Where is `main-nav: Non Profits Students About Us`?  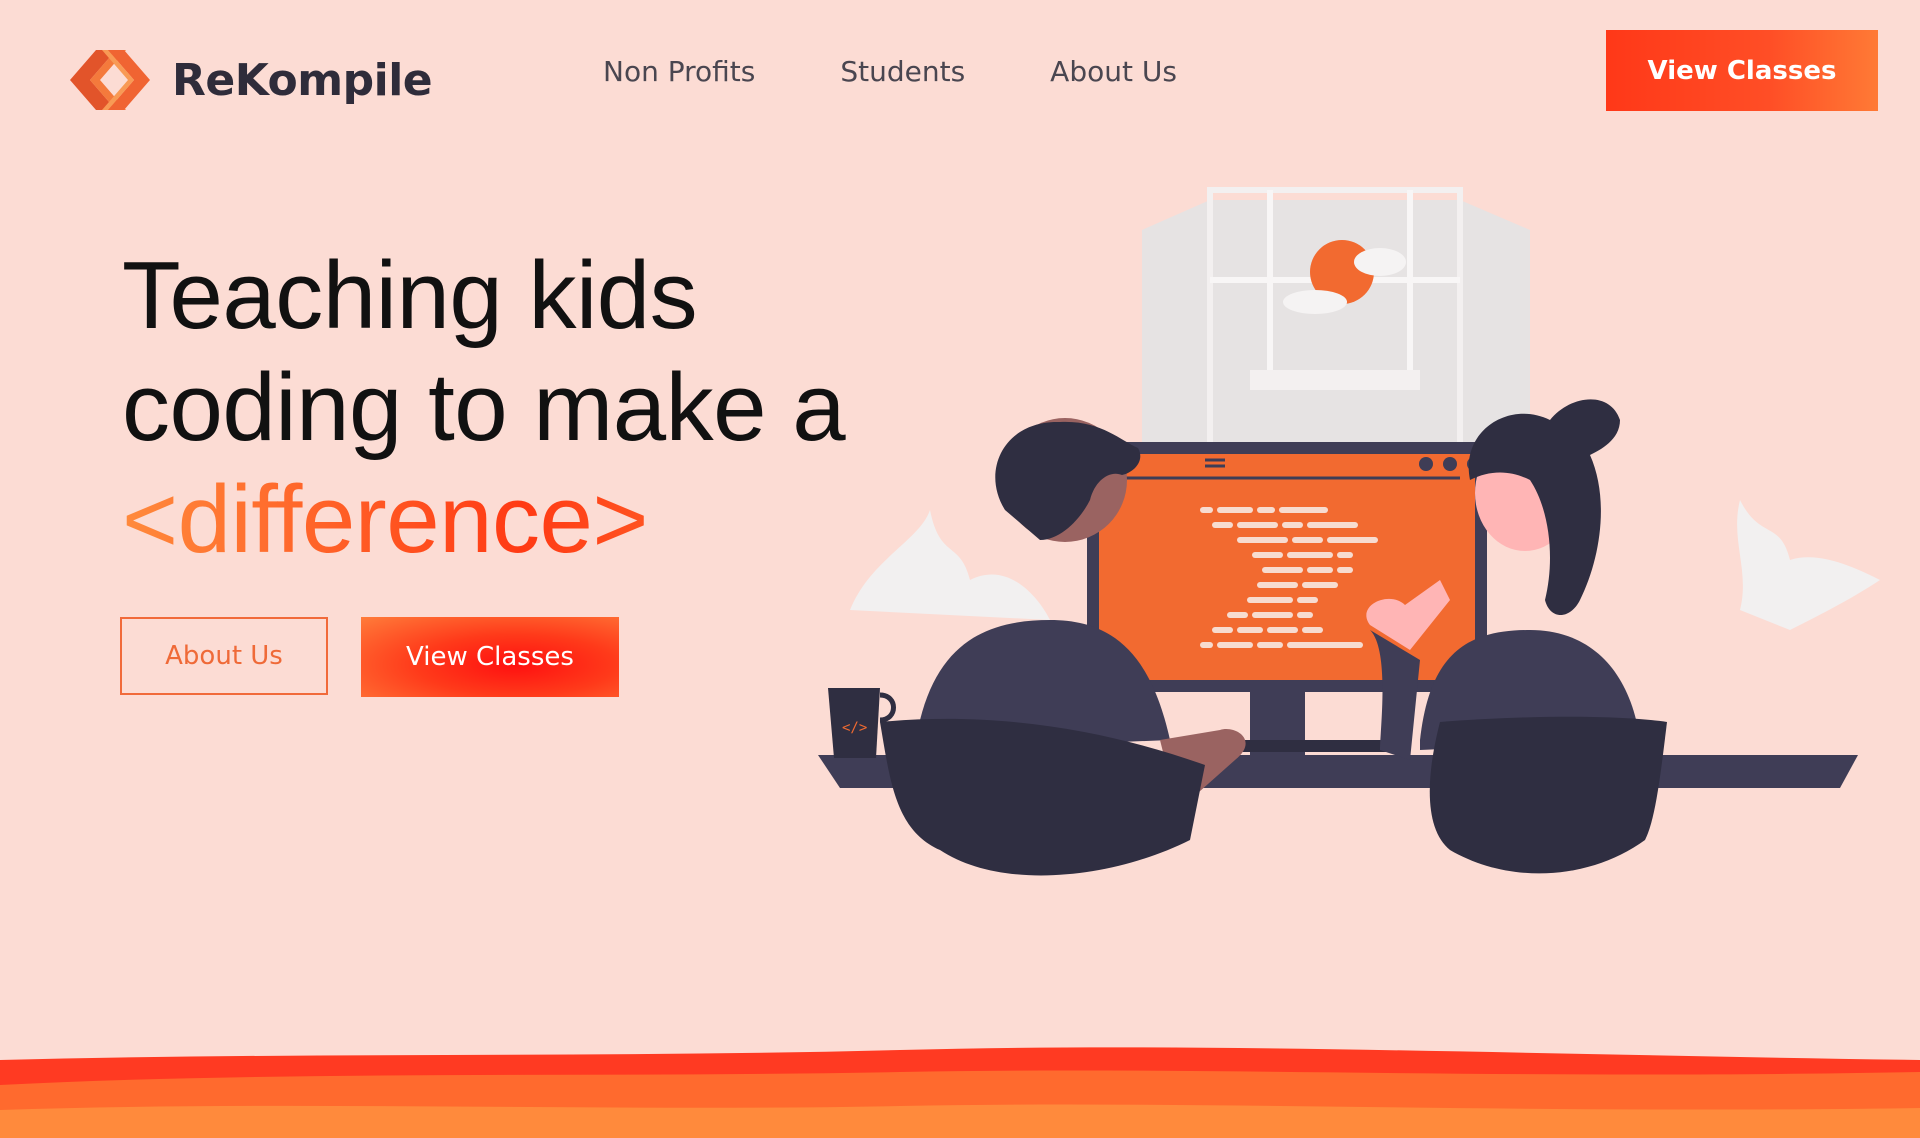
main-nav: Non Profits Students About Us is located at coordinates (932, 71).